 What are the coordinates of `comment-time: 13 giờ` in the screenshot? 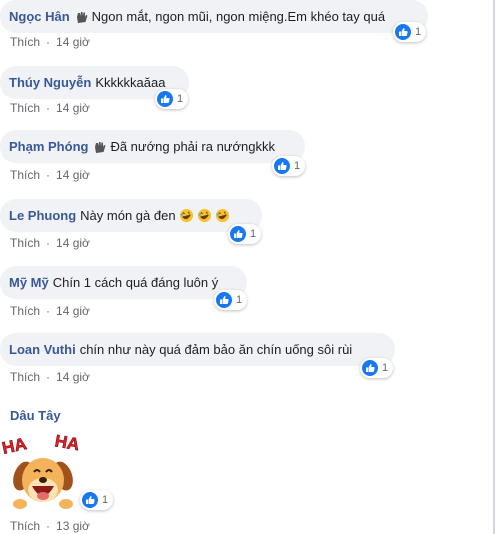 It's located at (73, 526).